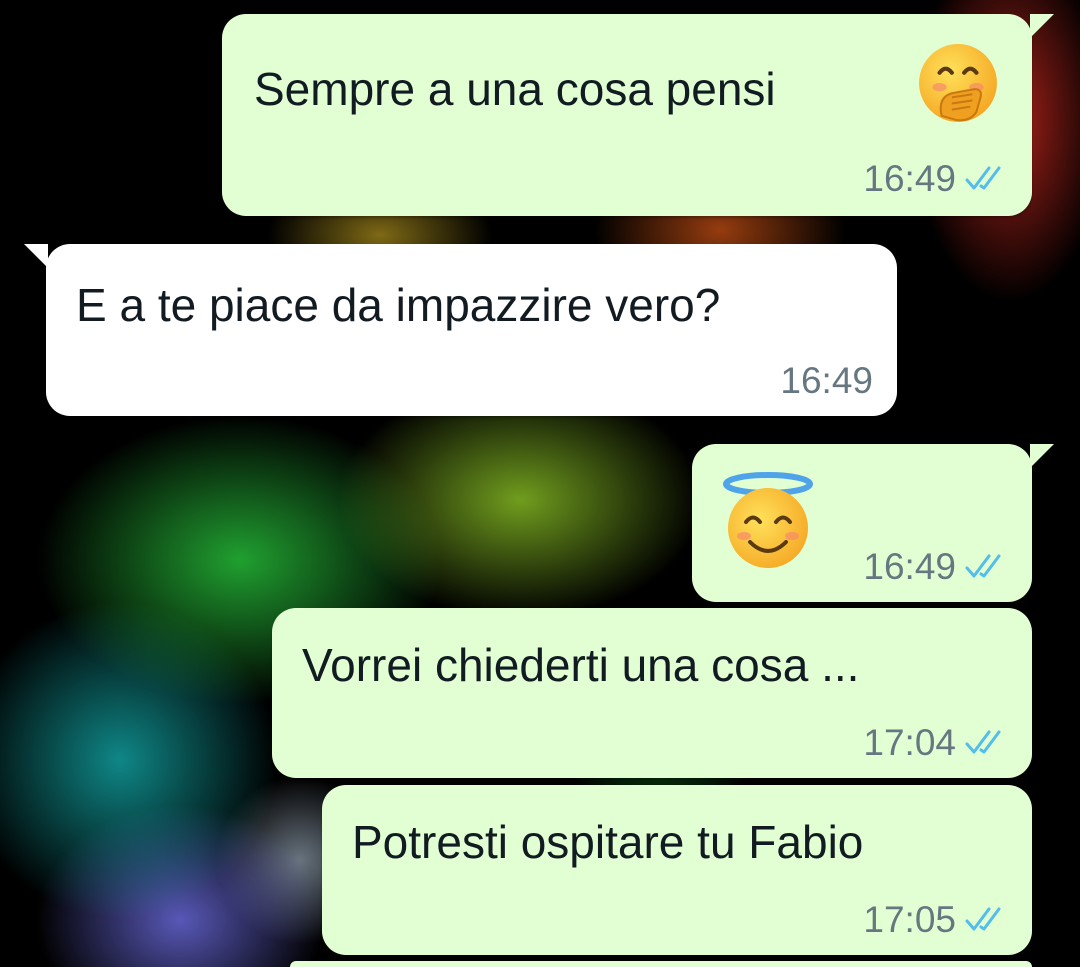 Image resolution: width=1080 pixels, height=967 pixels. Describe the element at coordinates (909, 919) in the screenshot. I see `message-timestamp: 17:05` at that location.